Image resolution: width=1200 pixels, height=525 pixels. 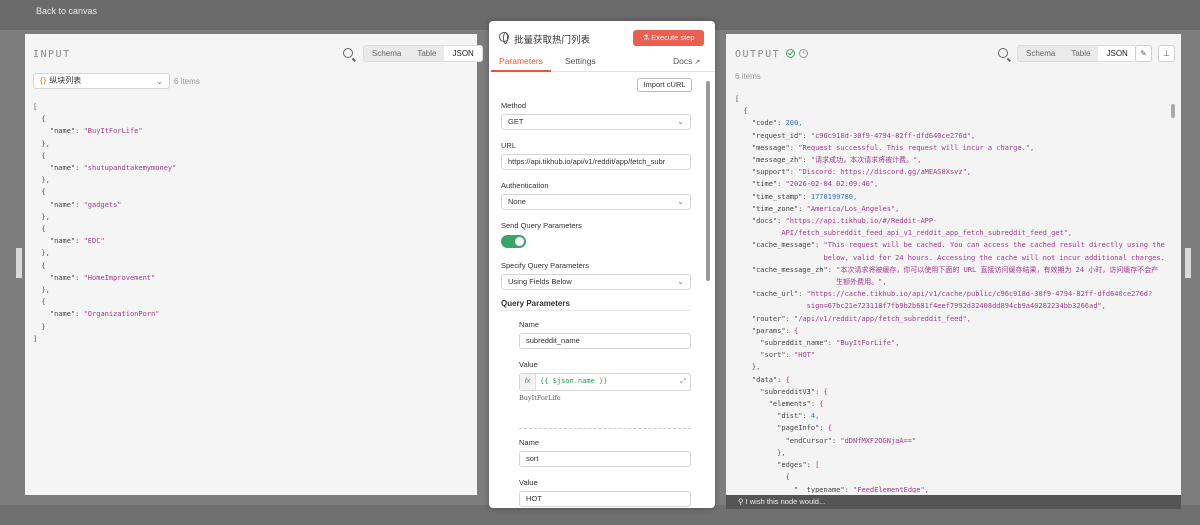 I want to click on json-line: 生额外费用。",, so click(x=811, y=282).